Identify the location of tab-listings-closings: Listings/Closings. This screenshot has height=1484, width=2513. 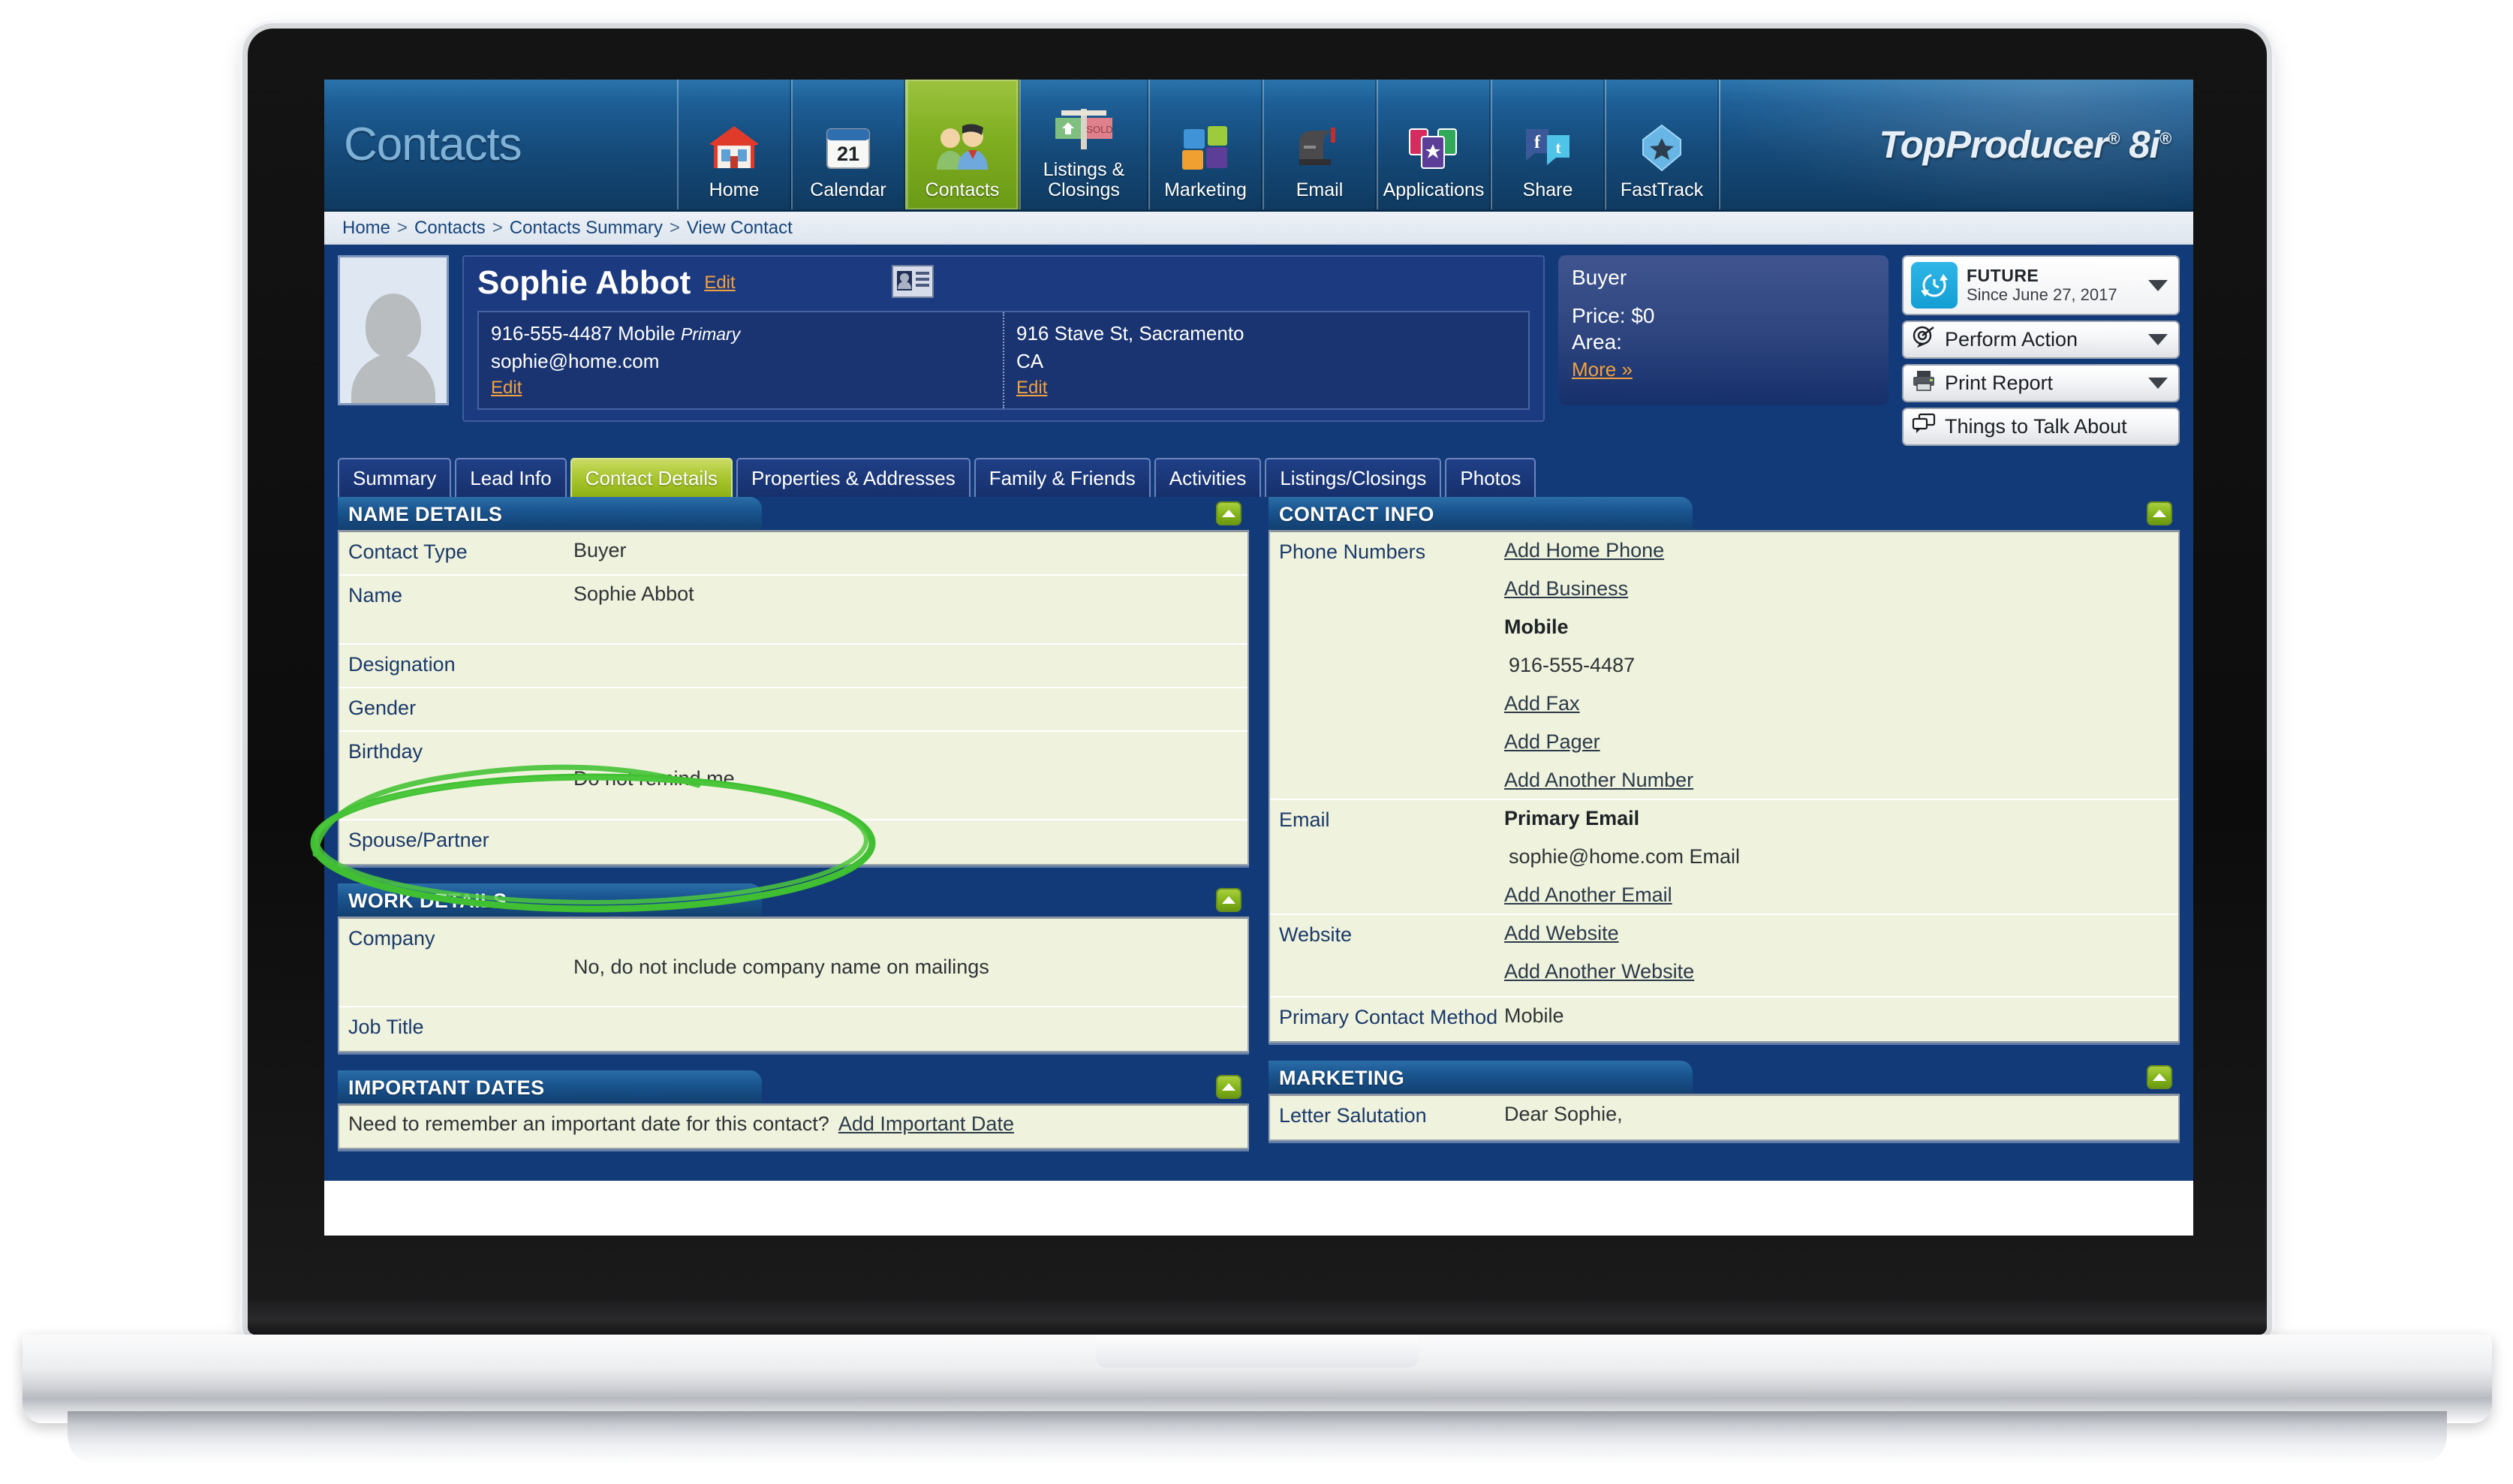
(1353, 477).